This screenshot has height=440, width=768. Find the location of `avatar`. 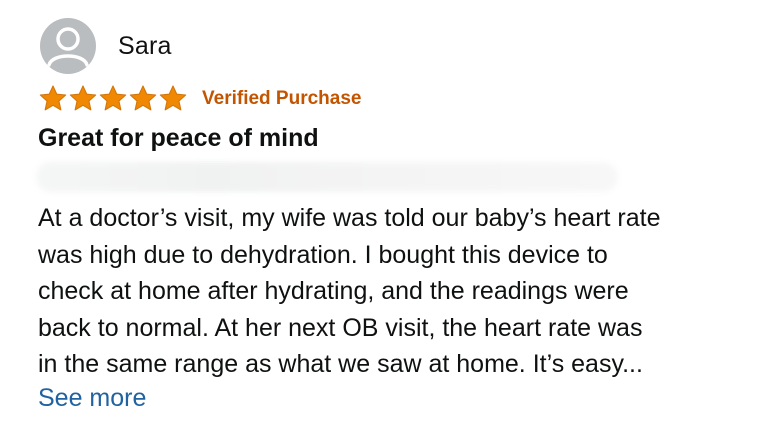

avatar is located at coordinates (68, 46).